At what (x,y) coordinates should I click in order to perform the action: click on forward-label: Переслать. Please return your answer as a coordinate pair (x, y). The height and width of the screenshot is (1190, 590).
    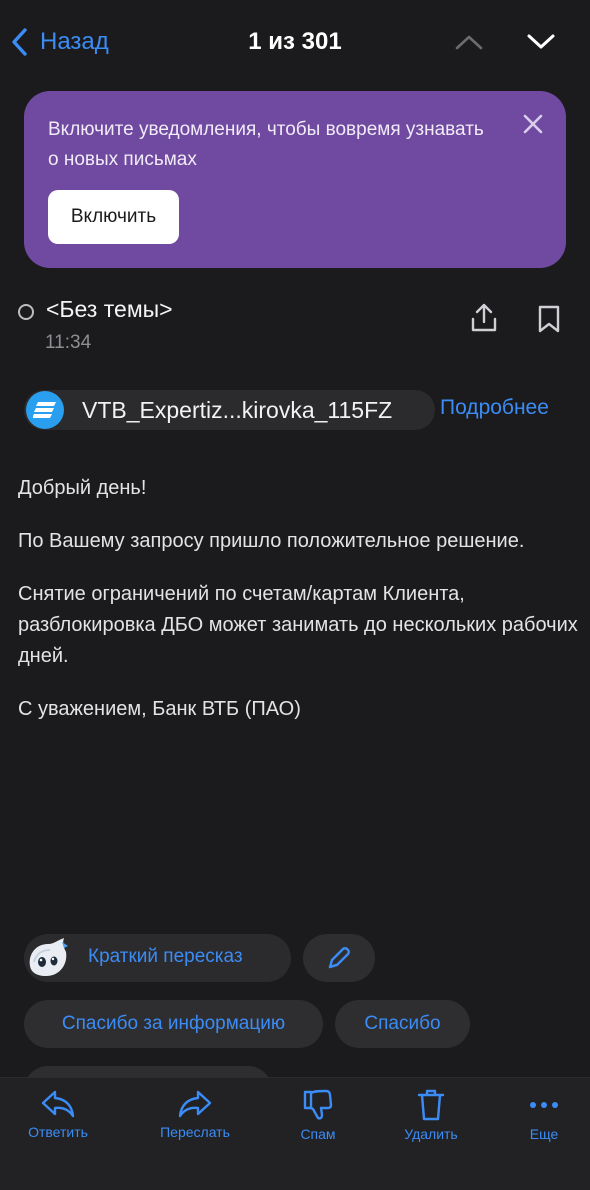
    Looking at the image, I should click on (195, 1132).